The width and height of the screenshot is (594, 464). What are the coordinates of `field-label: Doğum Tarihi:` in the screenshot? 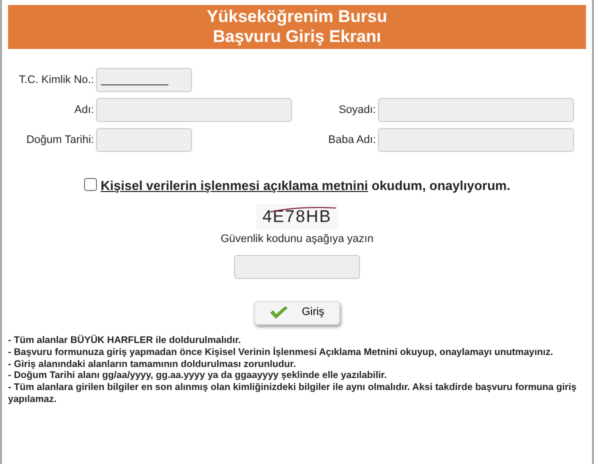 It's located at (59, 140).